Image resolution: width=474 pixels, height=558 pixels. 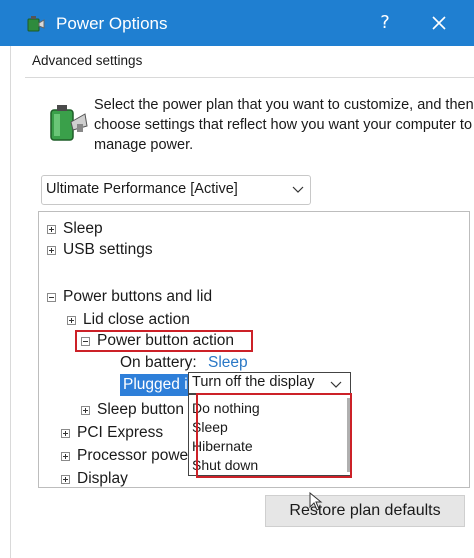 What do you see at coordinates (158, 362) in the screenshot?
I see `on-battery-label: On battery:` at bounding box center [158, 362].